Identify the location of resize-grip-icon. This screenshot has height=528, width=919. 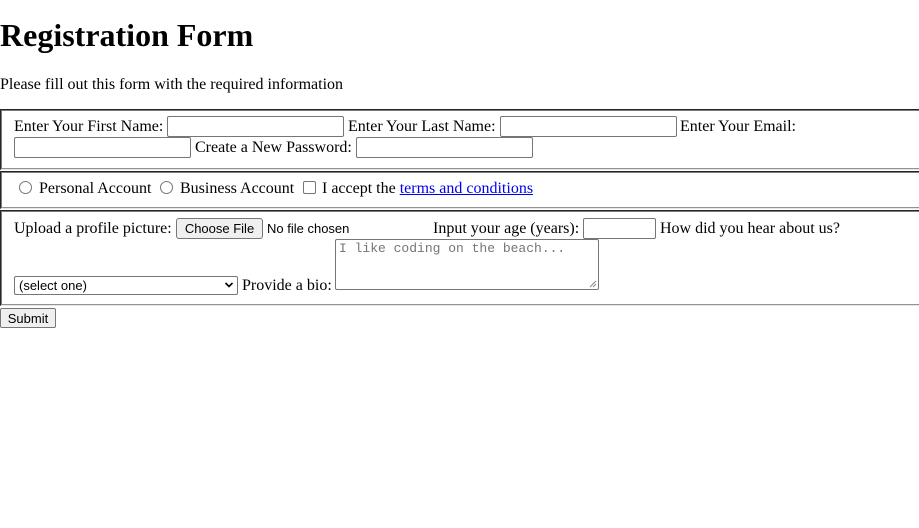
(593, 284).